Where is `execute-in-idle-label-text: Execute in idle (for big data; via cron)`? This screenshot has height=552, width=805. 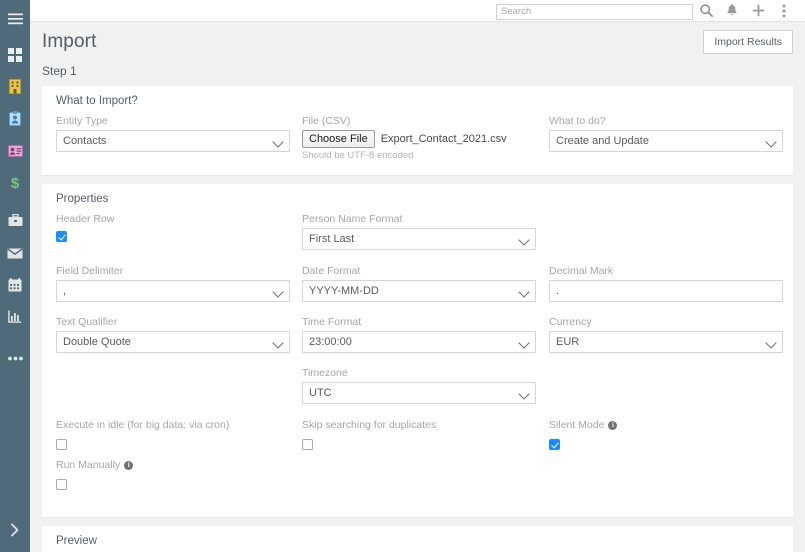
execute-in-idle-label-text: Execute in idle (for big data; via cron) is located at coordinates (143, 425).